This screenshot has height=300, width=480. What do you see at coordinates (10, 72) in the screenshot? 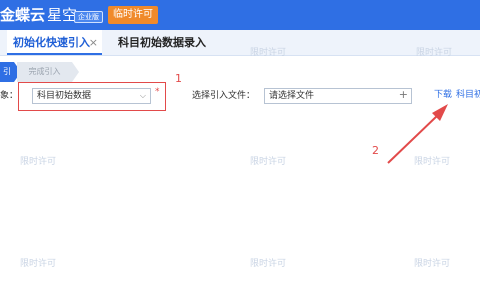
I see `step-current: 引` at bounding box center [10, 72].